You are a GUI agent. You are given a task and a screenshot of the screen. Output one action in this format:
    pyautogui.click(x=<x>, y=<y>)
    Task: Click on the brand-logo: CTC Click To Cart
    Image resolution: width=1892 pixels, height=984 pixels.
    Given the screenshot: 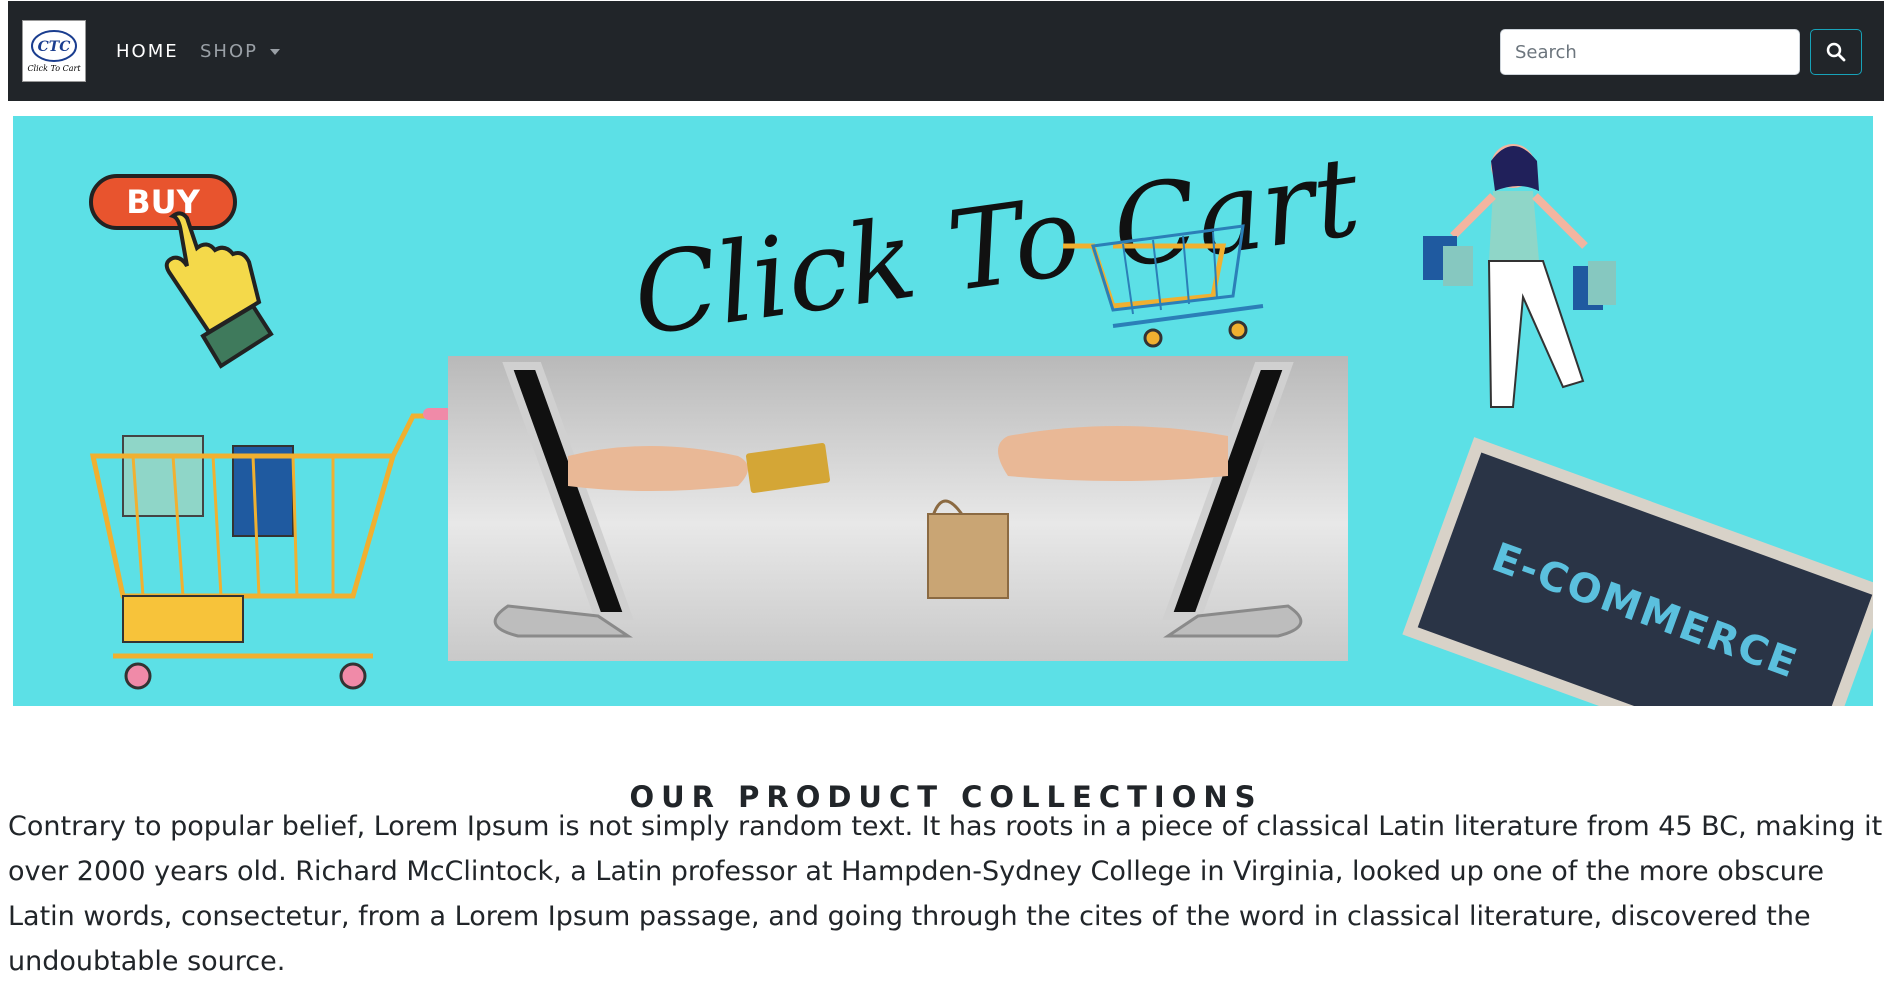 What is the action you would take?
    pyautogui.click(x=54, y=51)
    